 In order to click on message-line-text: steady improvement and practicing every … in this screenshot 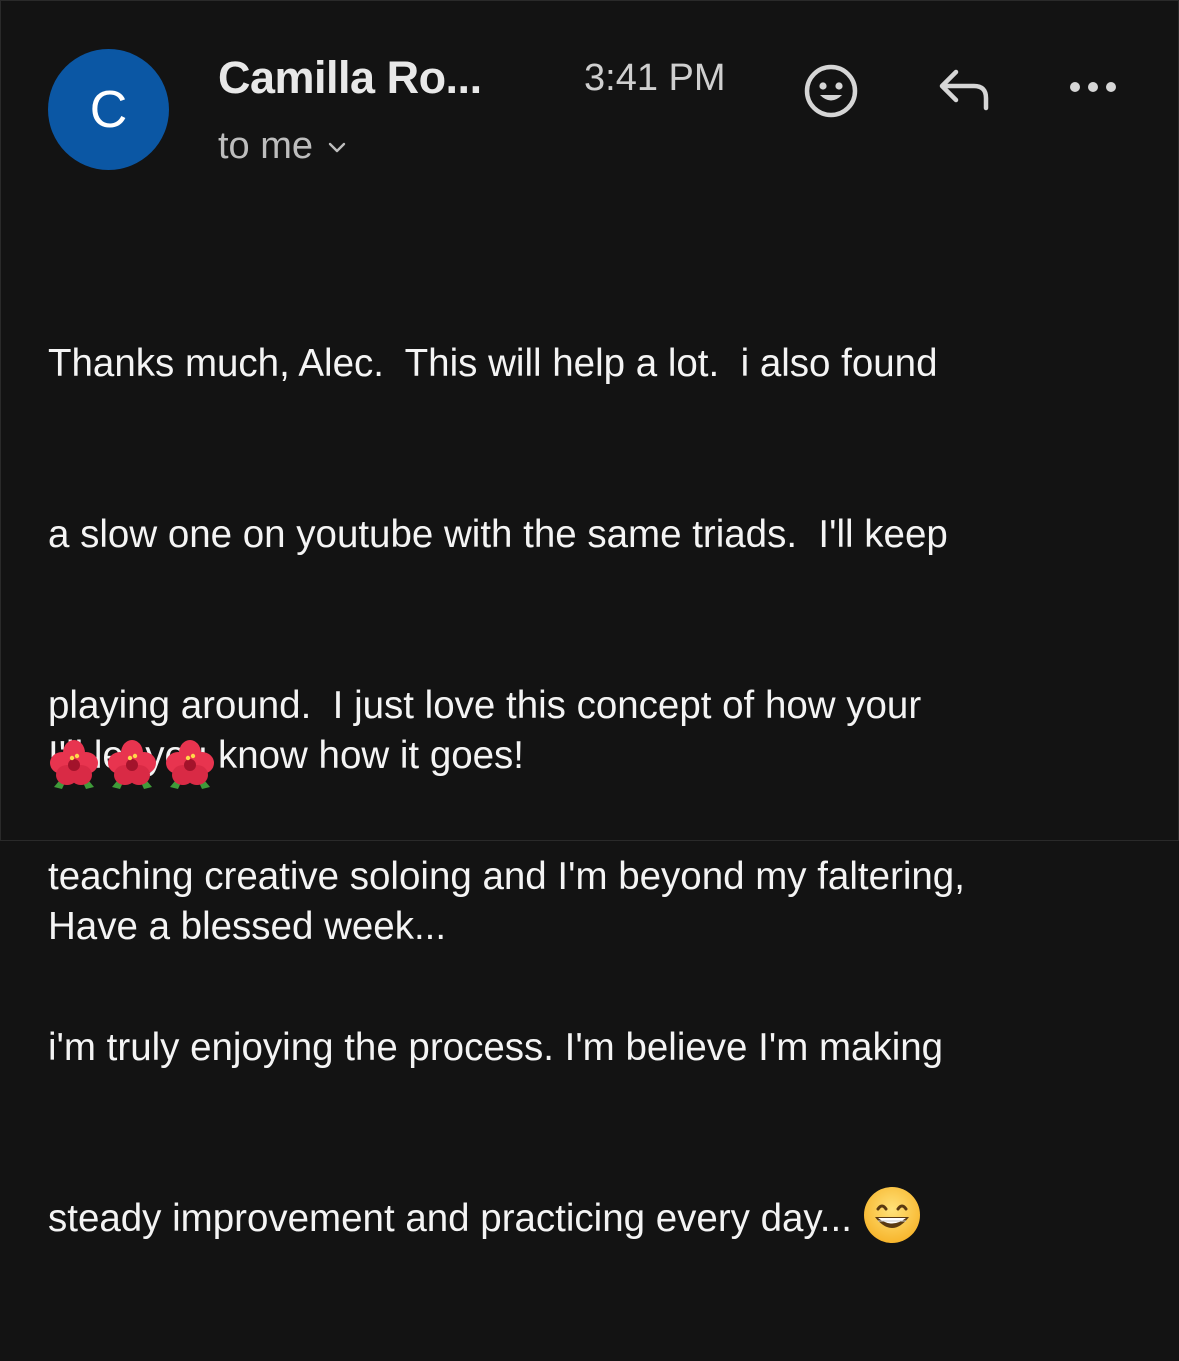, I will do `click(450, 1218)`.